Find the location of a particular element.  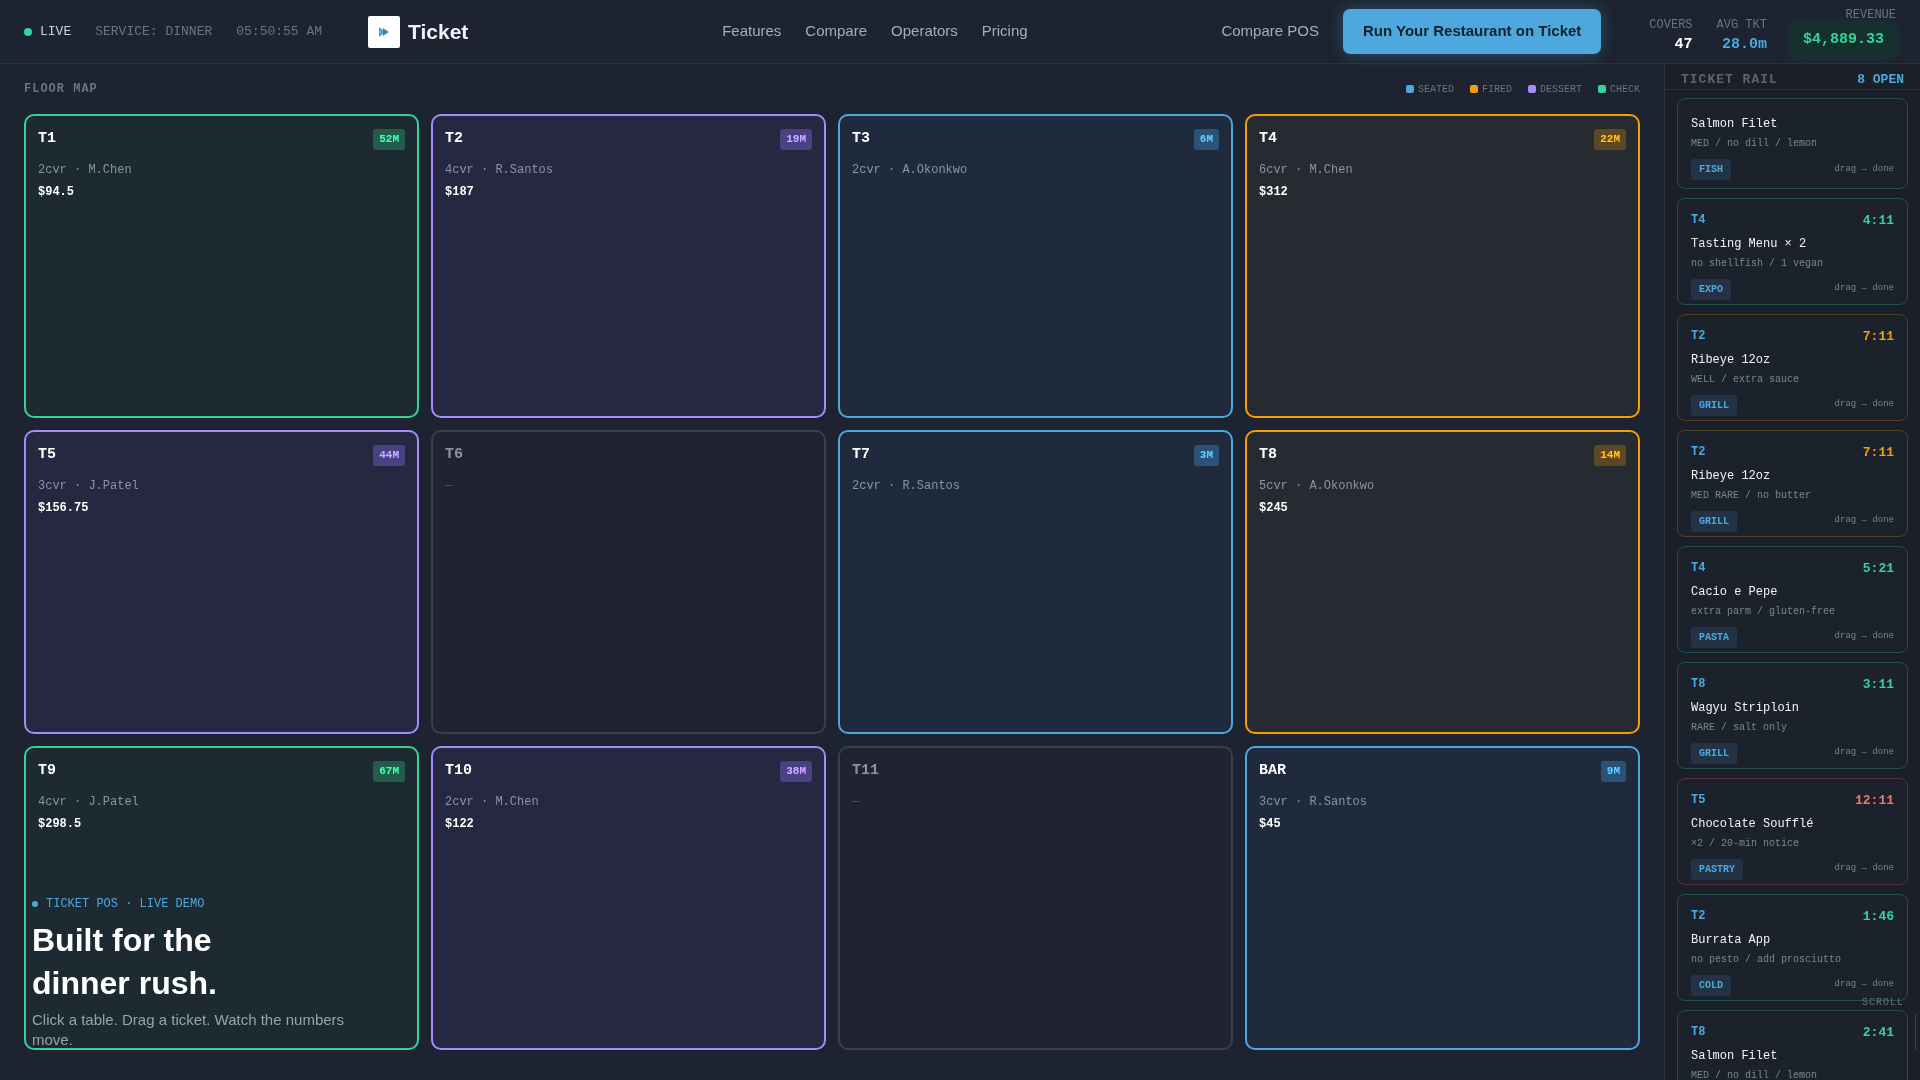

legend-label: DESSERT is located at coordinates (1560, 89).